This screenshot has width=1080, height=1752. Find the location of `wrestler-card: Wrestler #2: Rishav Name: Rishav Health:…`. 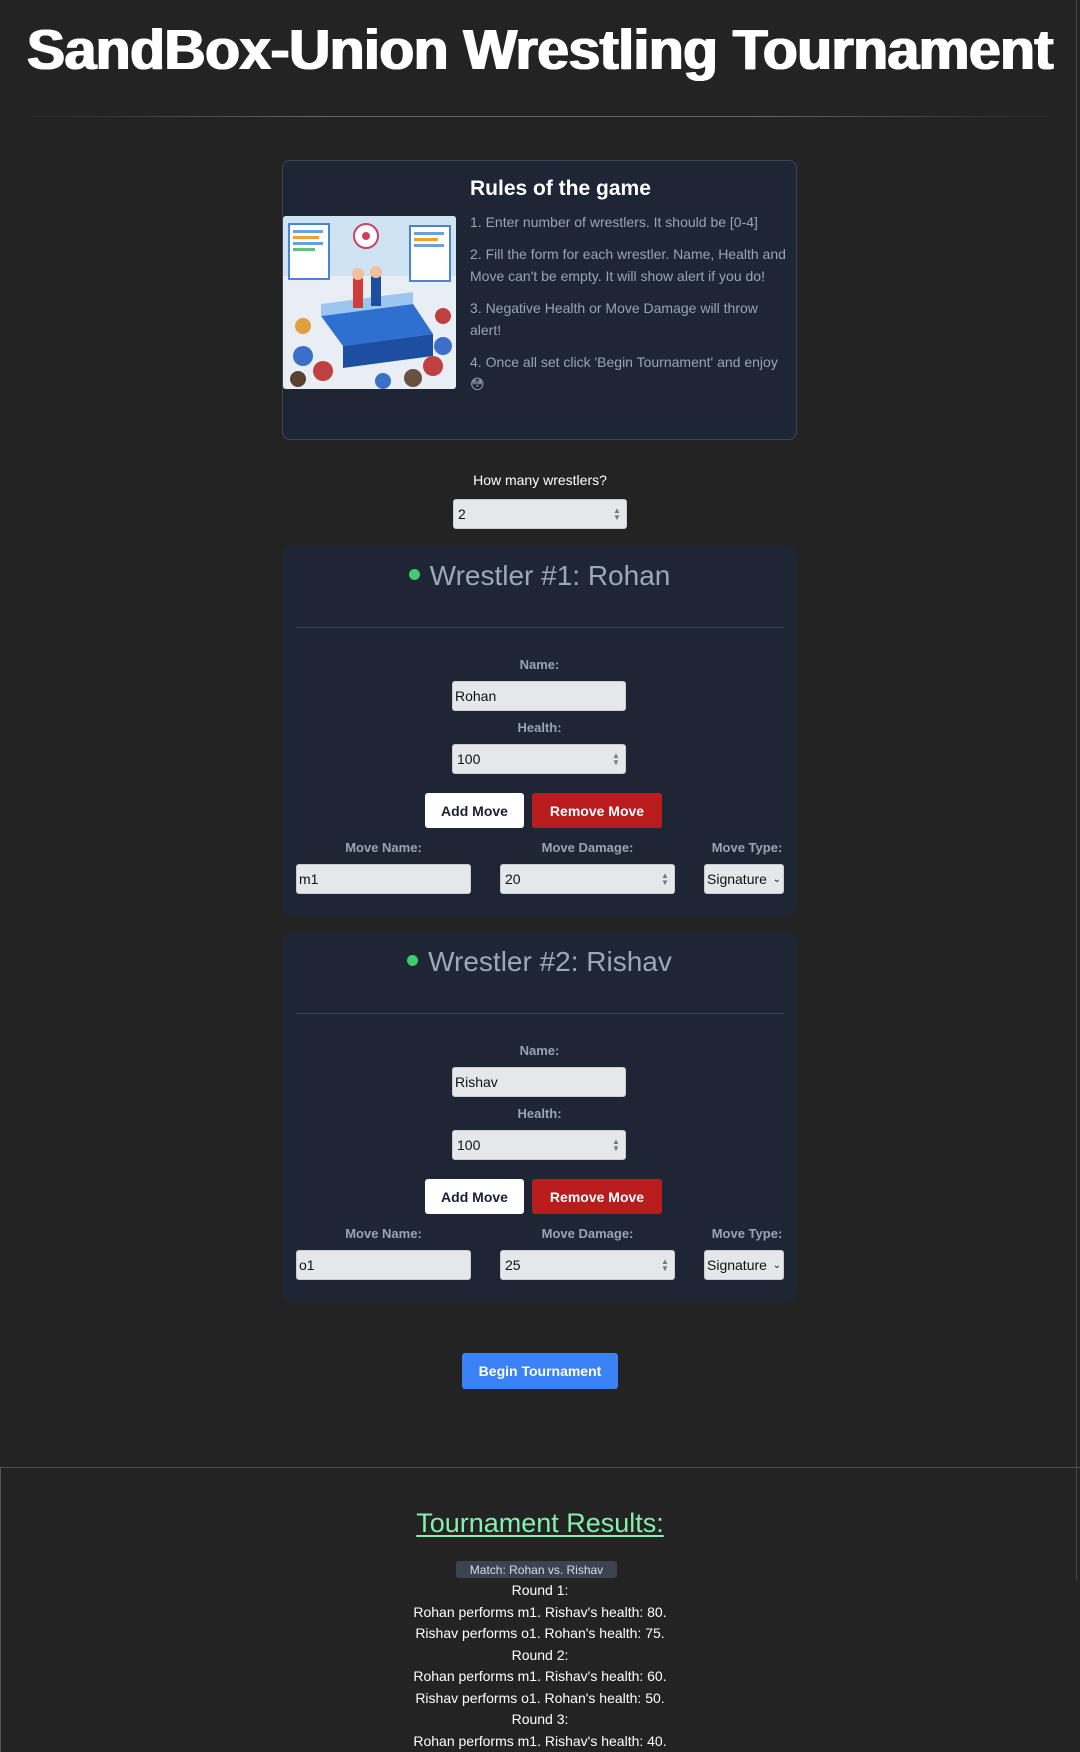

wrestler-card: Wrestler #2: Rishav Name: Rishav Health:… is located at coordinates (539, 1117).